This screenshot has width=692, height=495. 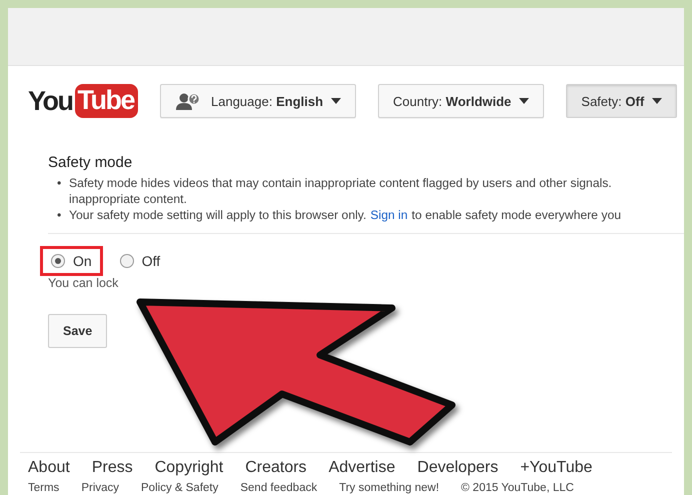 What do you see at coordinates (128, 199) in the screenshot?
I see `bullet-text: inappropriate content.` at bounding box center [128, 199].